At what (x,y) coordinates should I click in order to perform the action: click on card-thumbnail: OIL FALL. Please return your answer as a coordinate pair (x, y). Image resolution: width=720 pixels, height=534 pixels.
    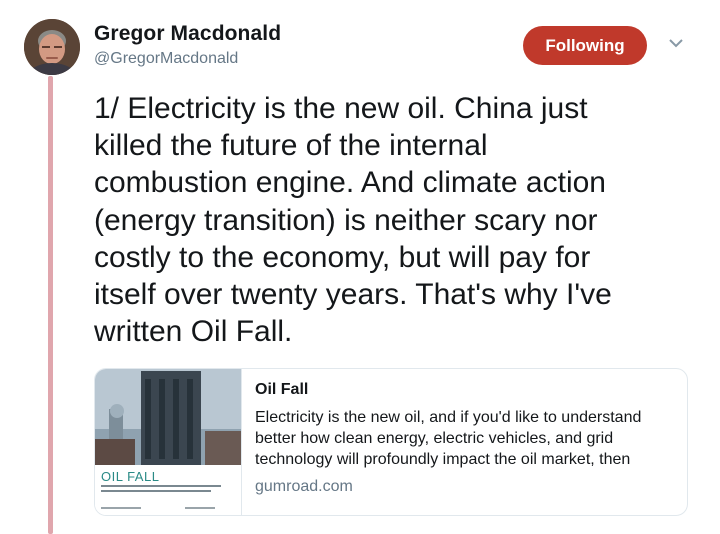
    Looking at the image, I should click on (168, 442).